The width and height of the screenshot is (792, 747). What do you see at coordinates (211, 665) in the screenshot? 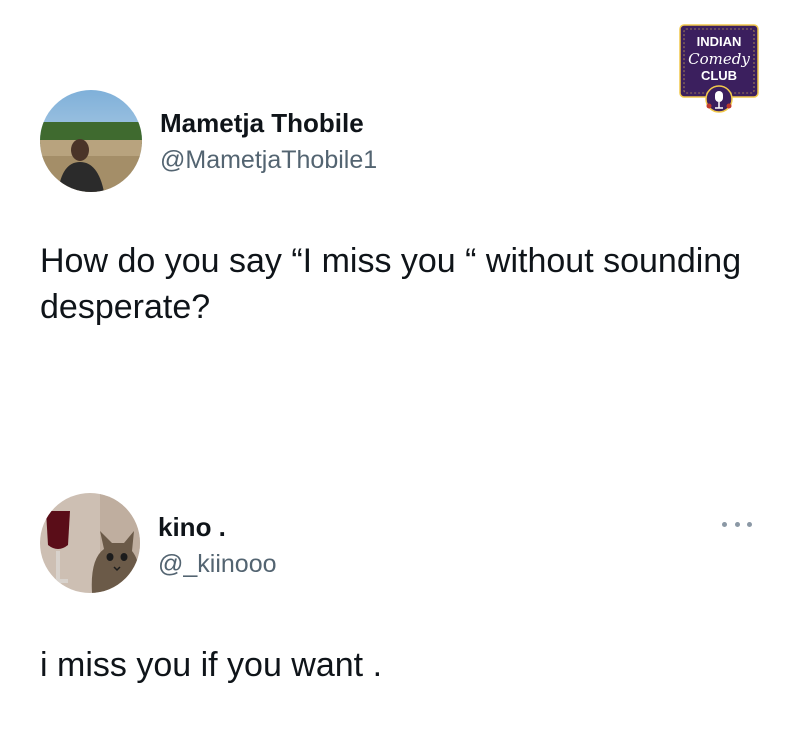
I see `reply-text: i miss you if you want .` at bounding box center [211, 665].